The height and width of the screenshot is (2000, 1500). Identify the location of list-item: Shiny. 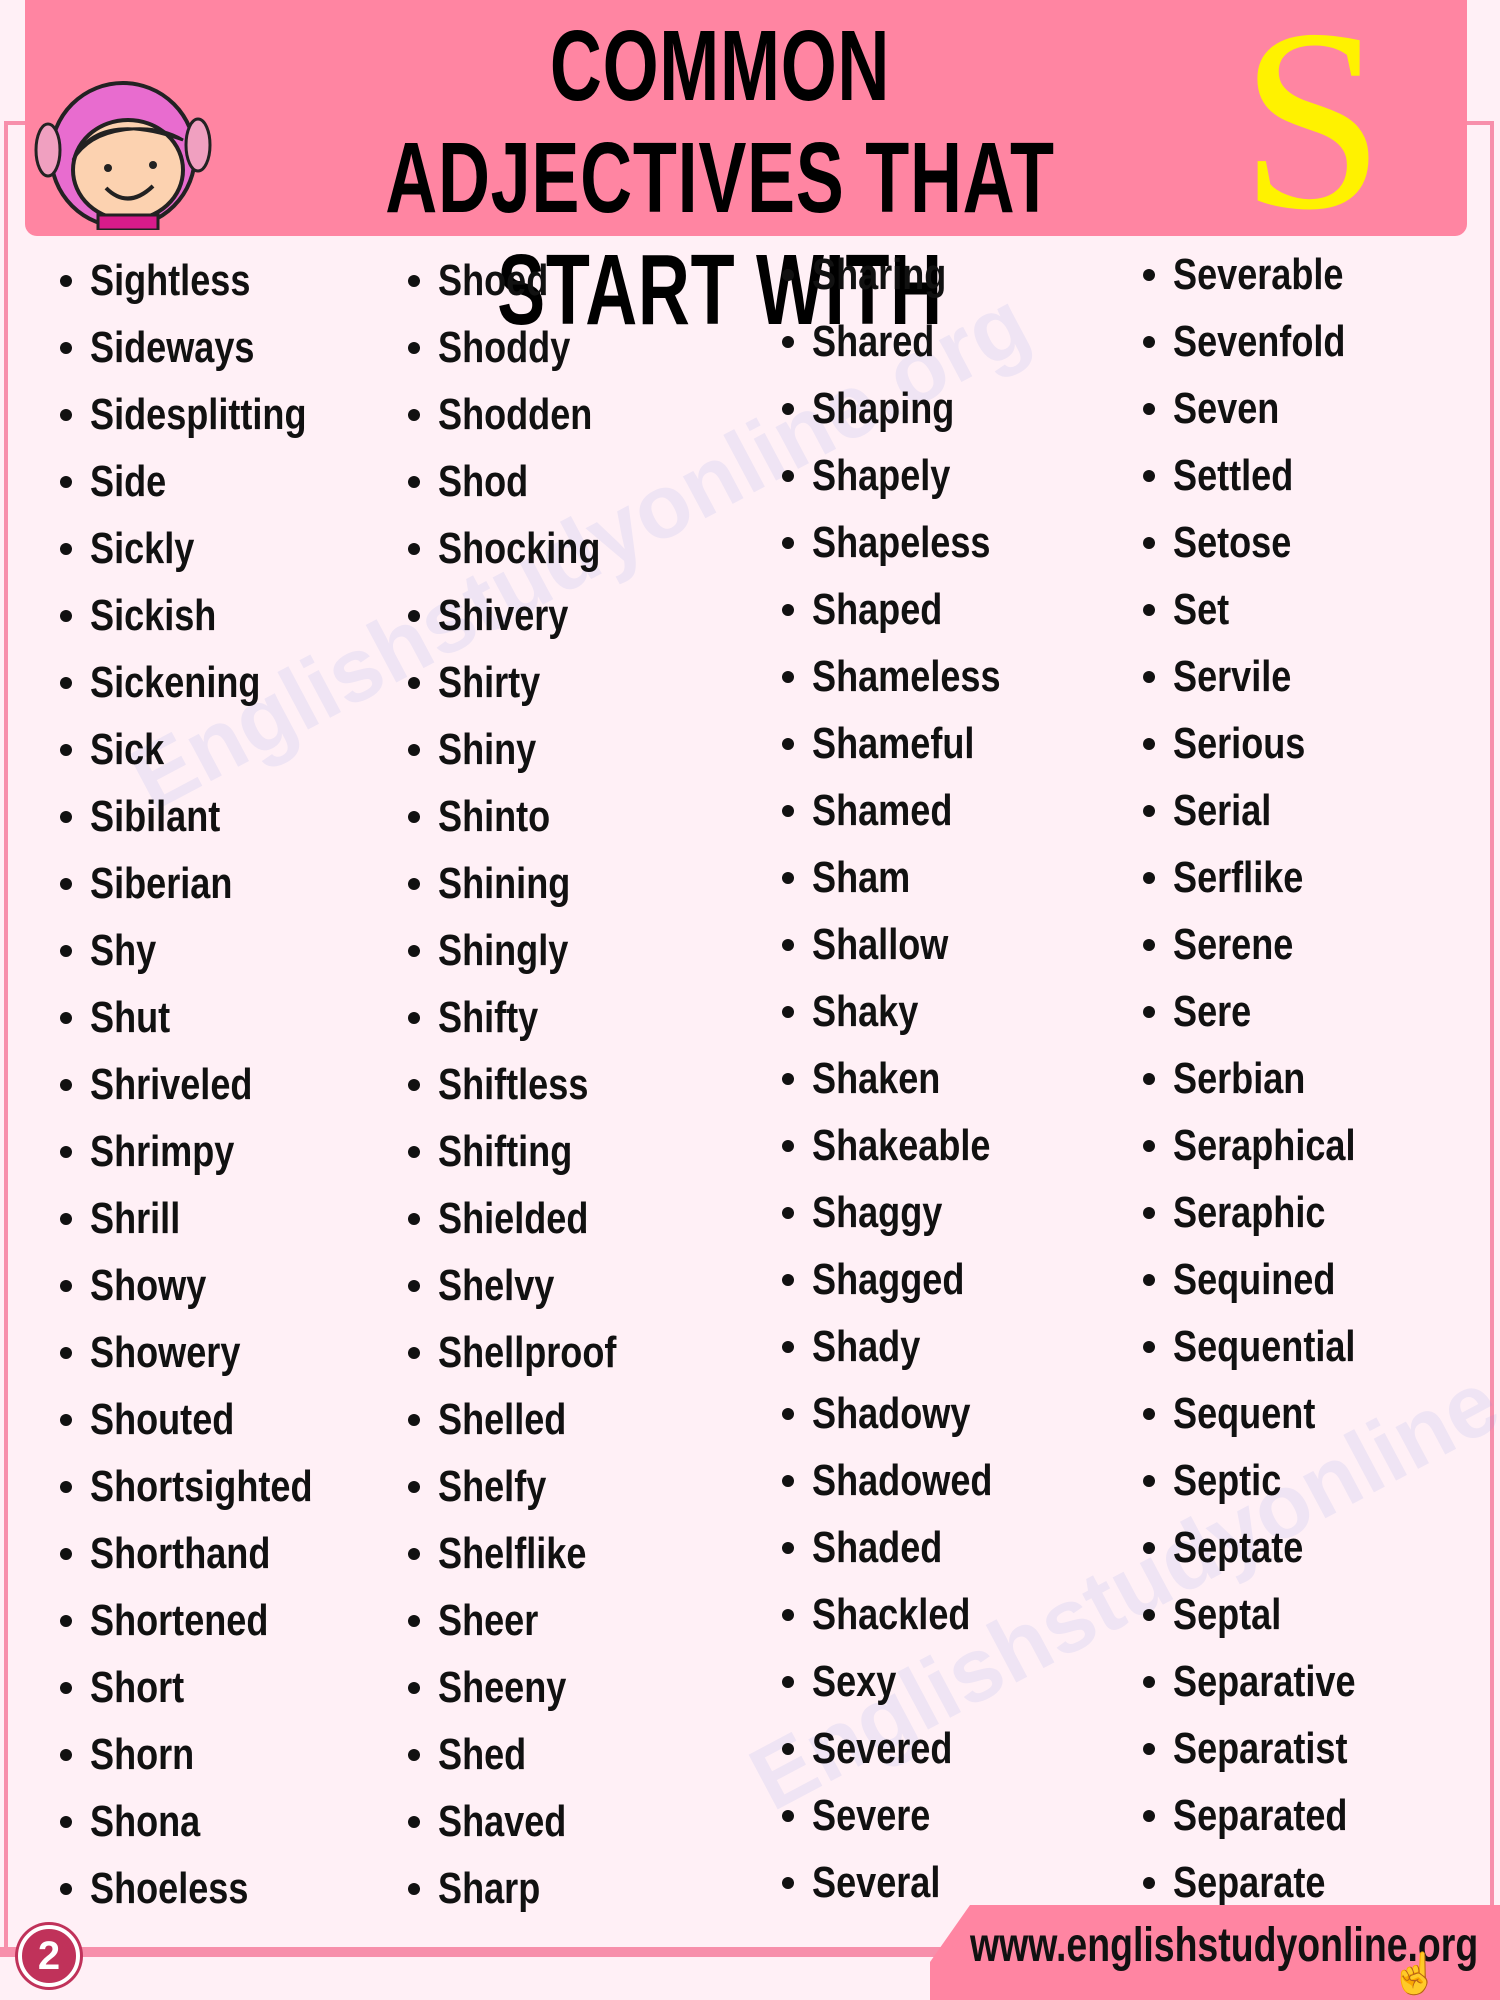
(483, 750).